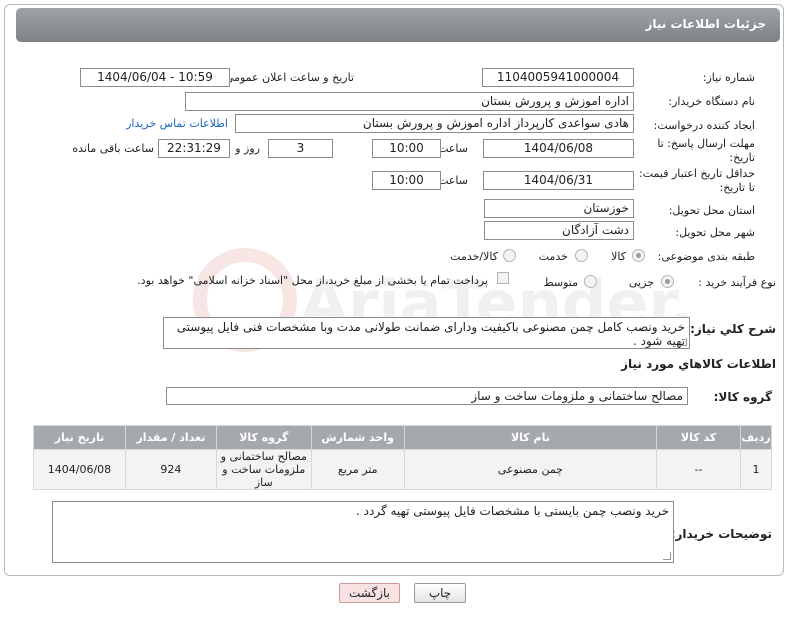 The width and height of the screenshot is (788, 619). Describe the element at coordinates (558, 148) in the screenshot. I see `deadline-date-field: 1404/06/08` at that location.